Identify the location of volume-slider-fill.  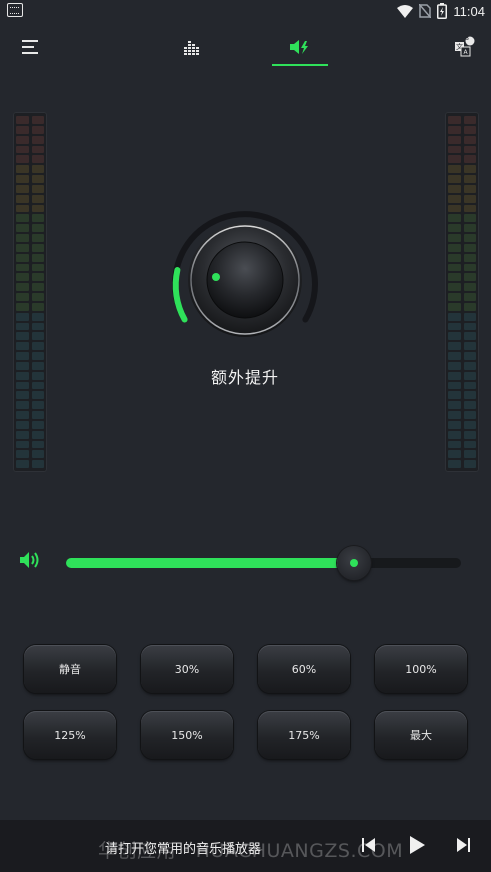
(210, 563).